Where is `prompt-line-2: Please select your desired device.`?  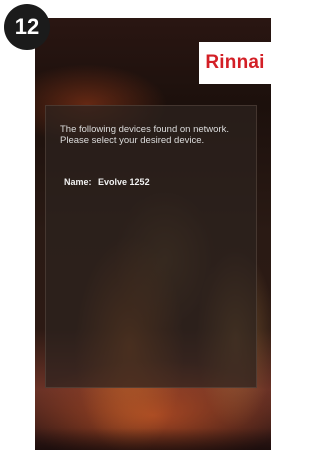
prompt-line-2: Please select your desired device. is located at coordinates (132, 140).